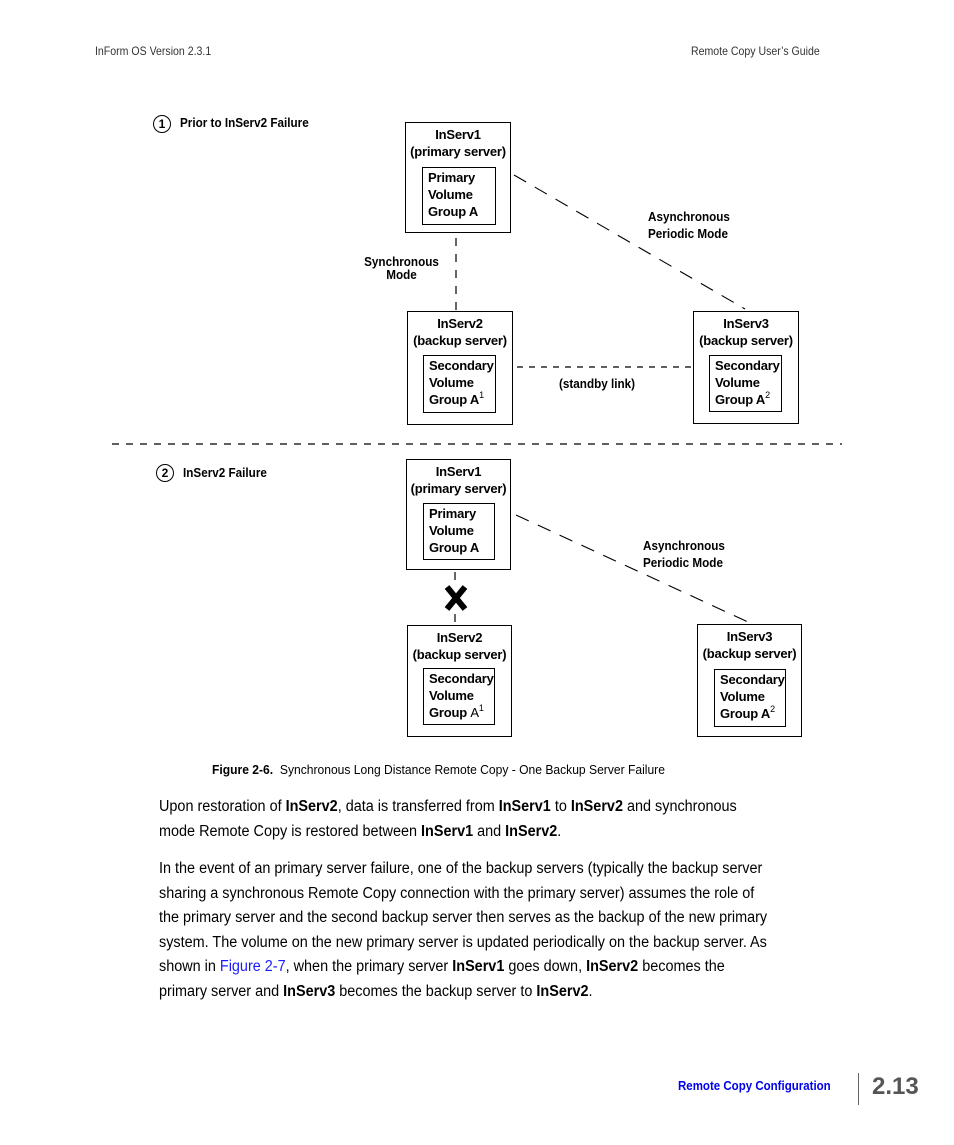  Describe the element at coordinates (225, 472) in the screenshot. I see `panel-title: InServ2 Failure` at that location.